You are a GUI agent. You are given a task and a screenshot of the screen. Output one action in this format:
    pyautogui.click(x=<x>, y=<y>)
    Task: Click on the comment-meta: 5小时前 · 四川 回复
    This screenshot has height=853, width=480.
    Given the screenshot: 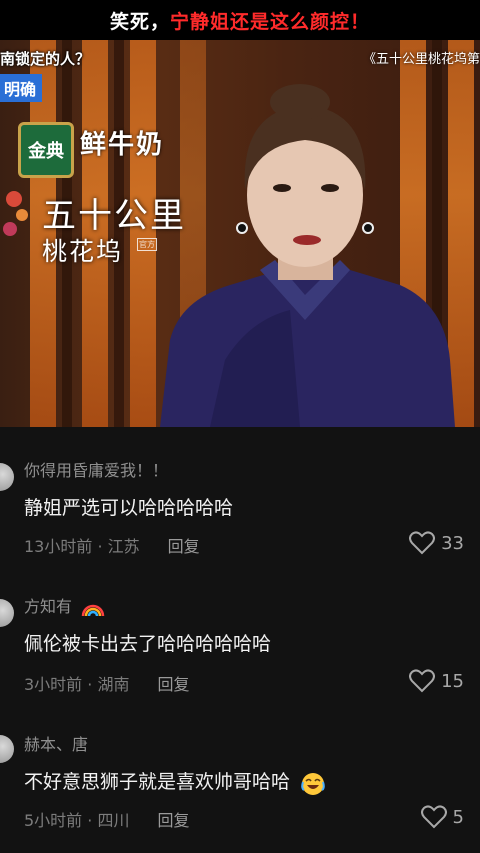 What is the action you would take?
    pyautogui.click(x=106, y=819)
    